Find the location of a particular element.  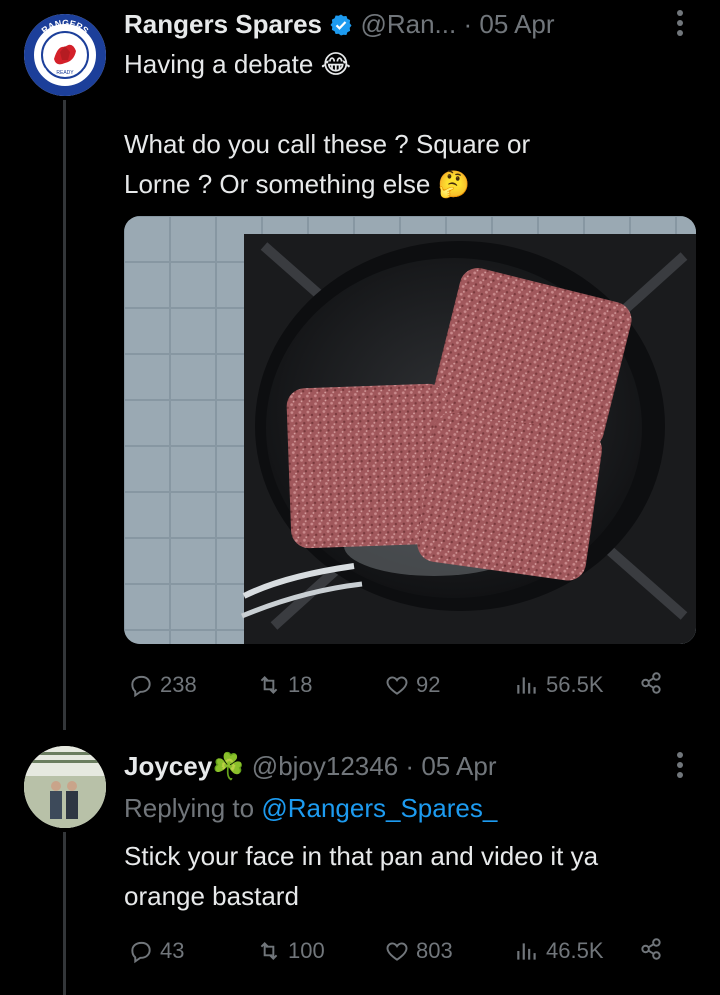

replying-to: Replying to @Rangers_Spares_ is located at coordinates (310, 808).